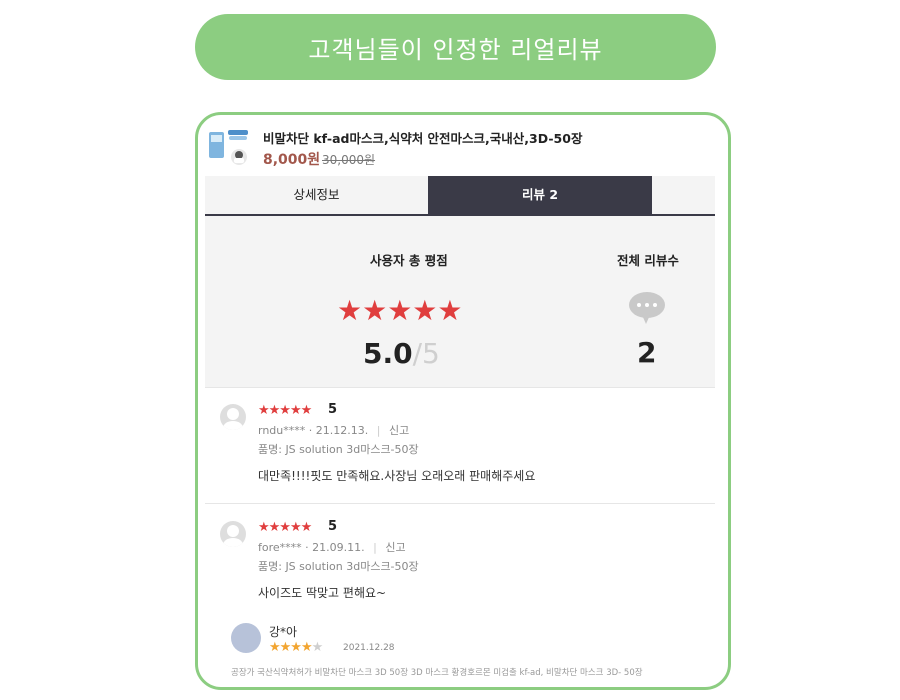 The image size is (900, 700). I want to click on reviewer-name: 강*아, so click(283, 632).